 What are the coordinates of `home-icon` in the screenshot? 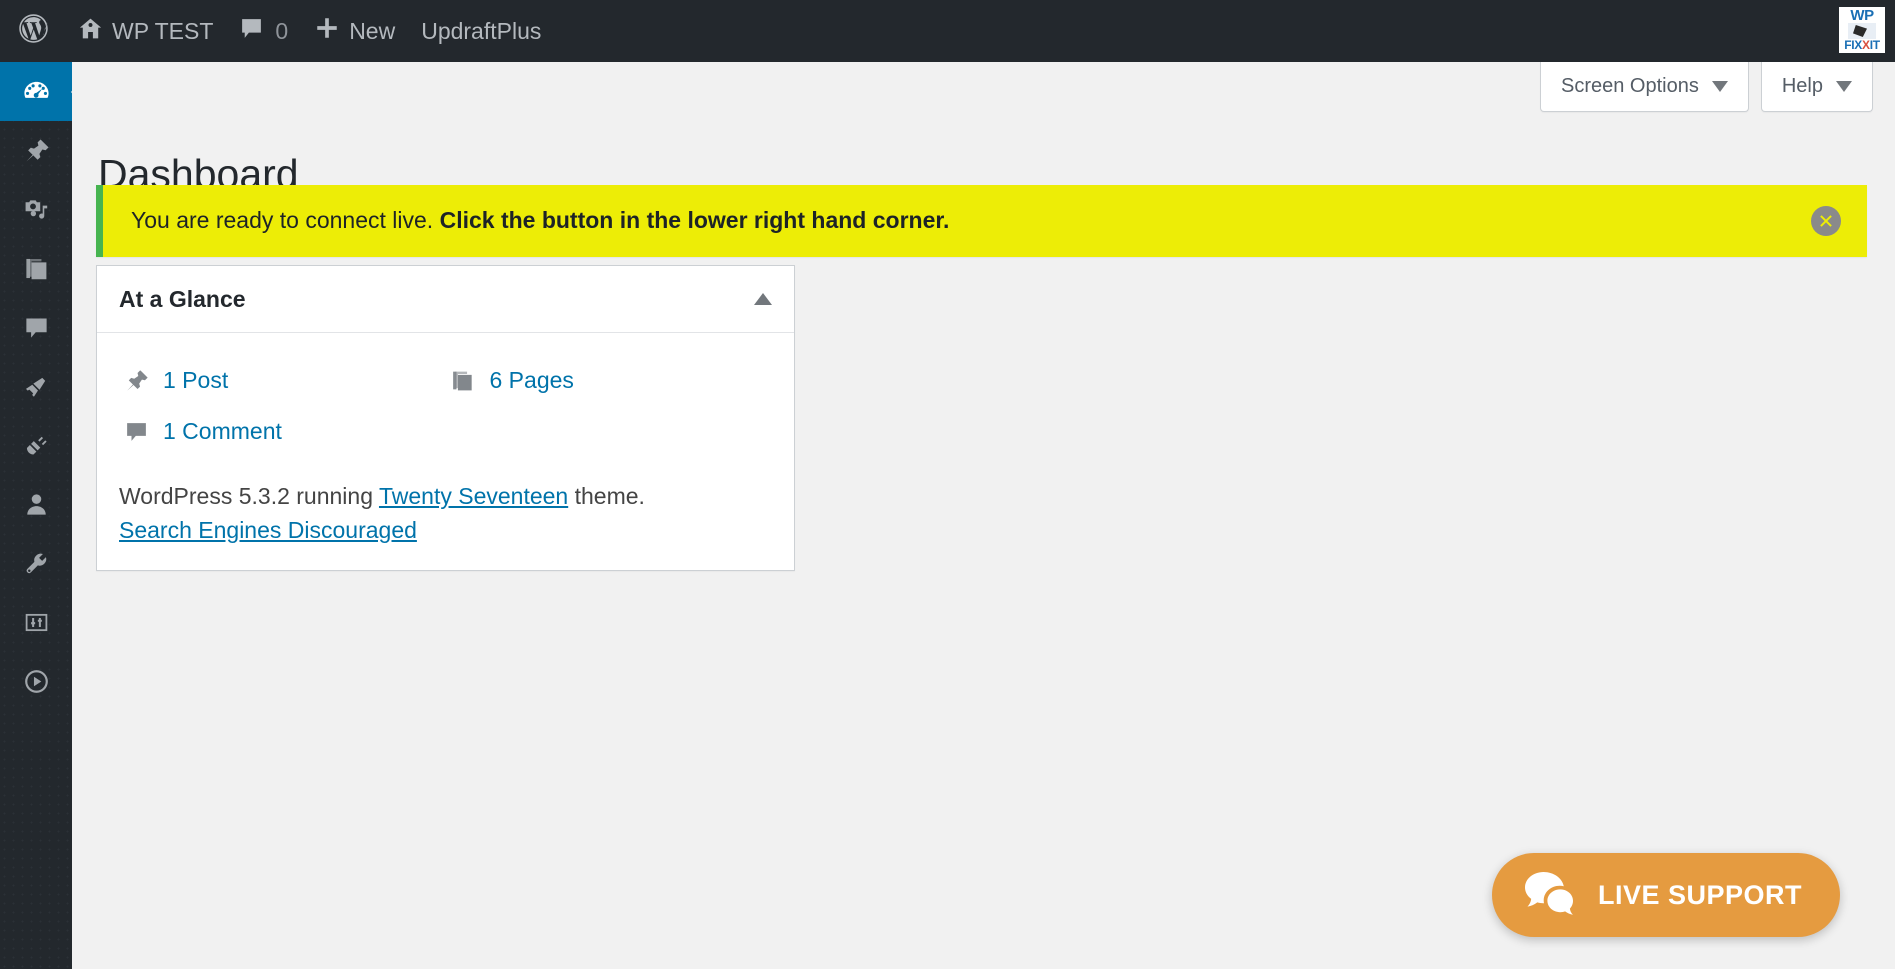 It's located at (90, 31).